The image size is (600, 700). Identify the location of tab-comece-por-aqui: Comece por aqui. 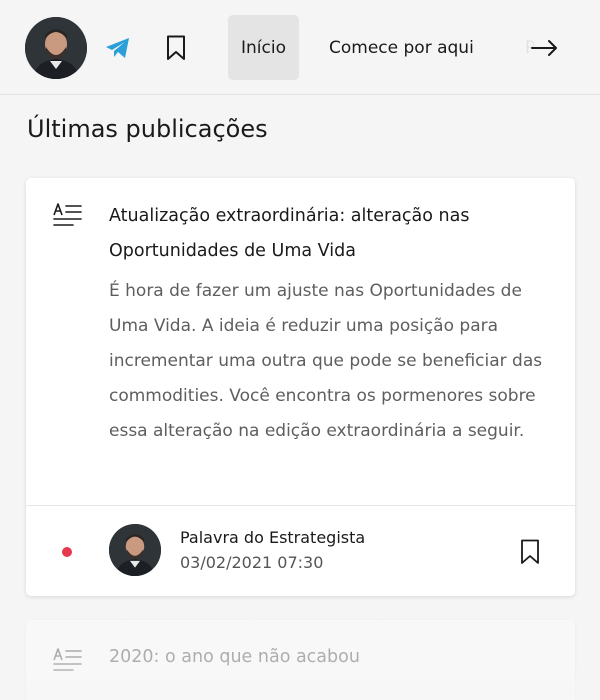
(401, 47).